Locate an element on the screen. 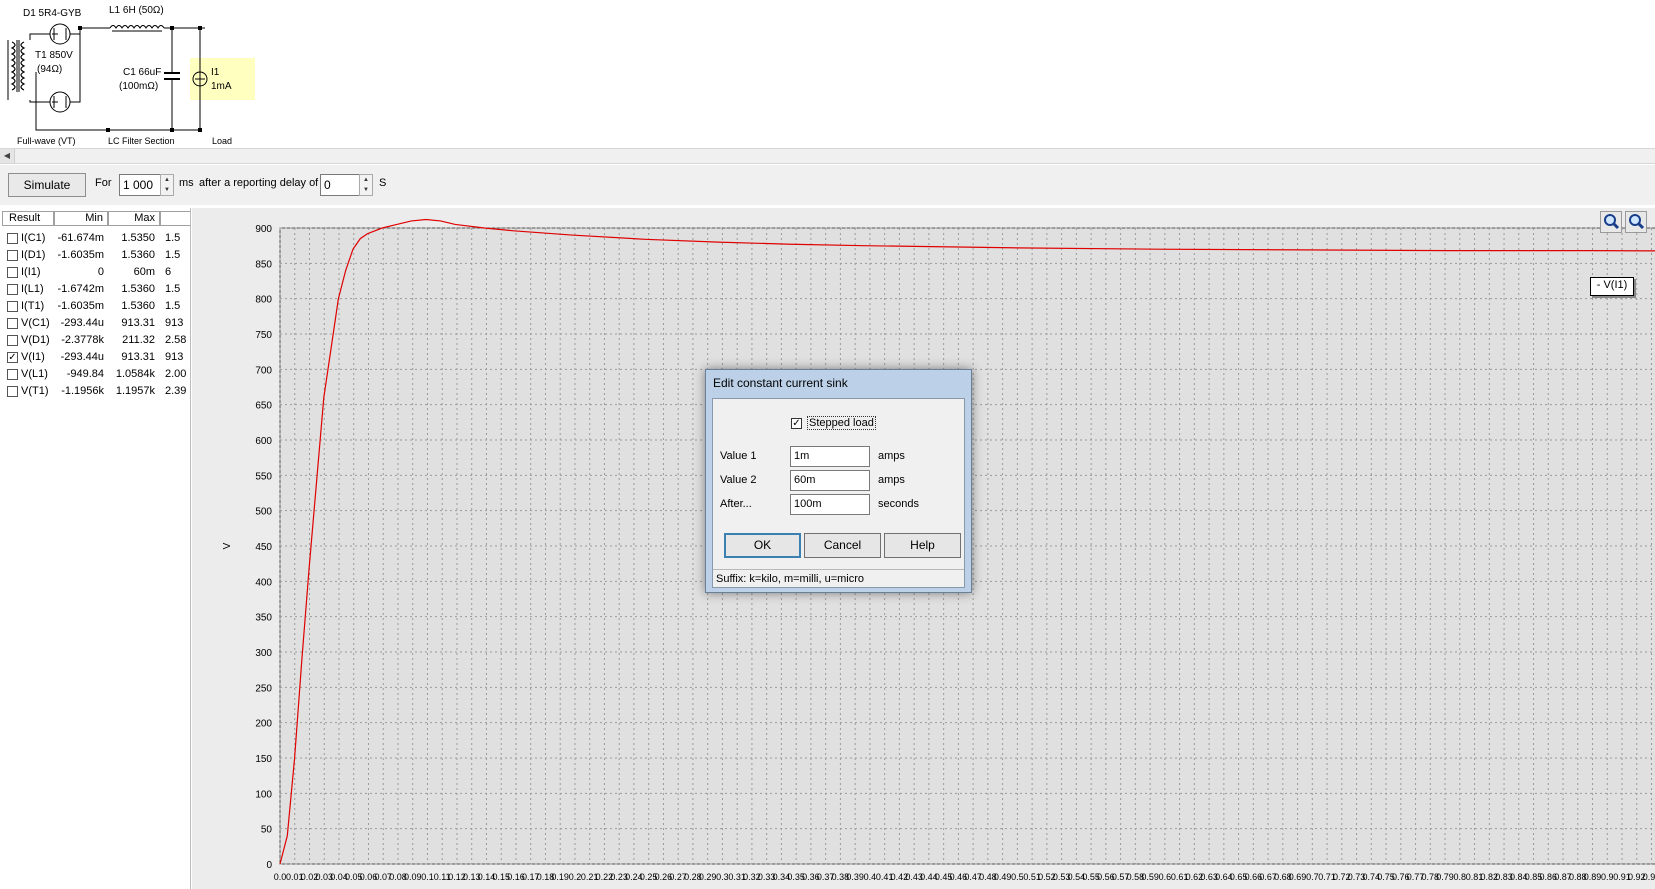 The image size is (1655, 889). zoom-in-icon is located at coordinates (1611, 222).